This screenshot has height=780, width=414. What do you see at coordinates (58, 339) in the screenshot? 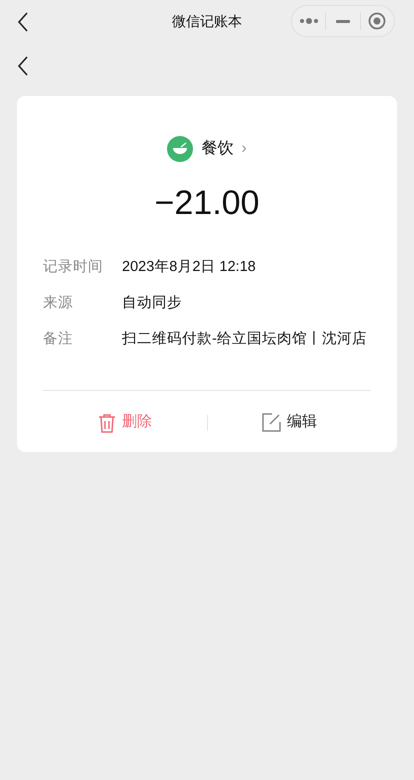
I see `detail-label: 备注` at bounding box center [58, 339].